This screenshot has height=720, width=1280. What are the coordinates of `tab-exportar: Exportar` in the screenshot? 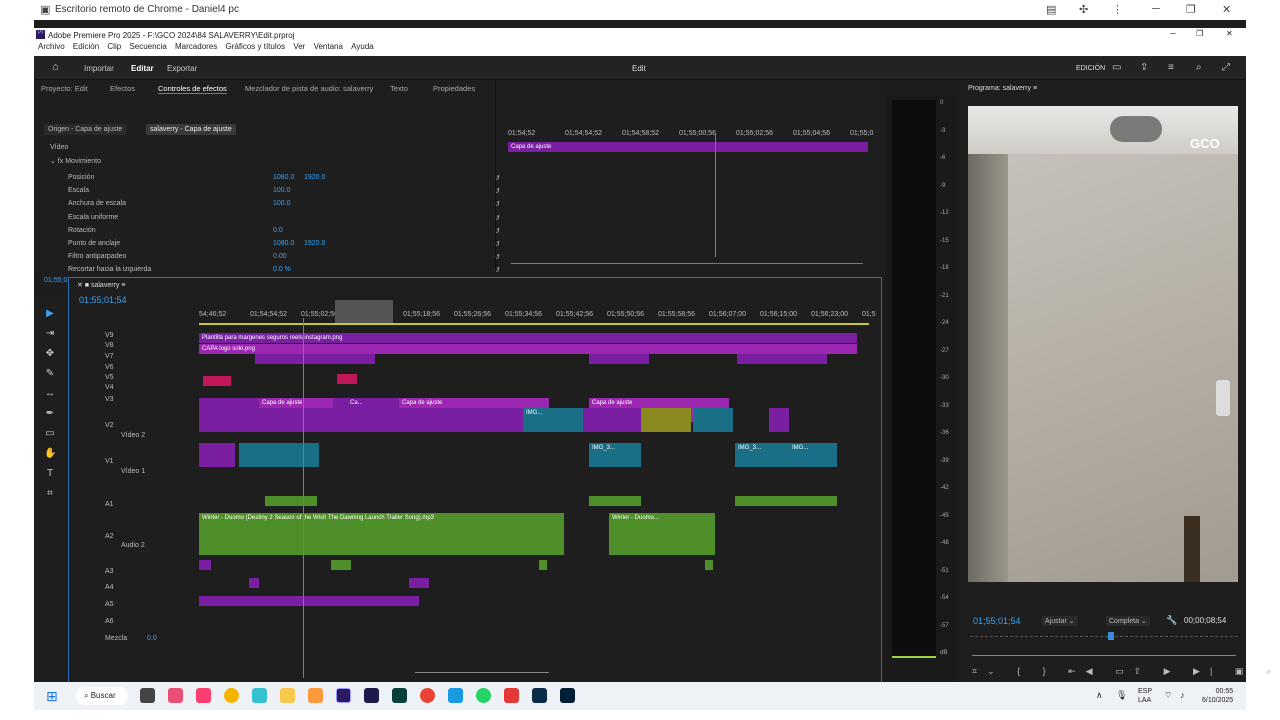 It's located at (182, 68).